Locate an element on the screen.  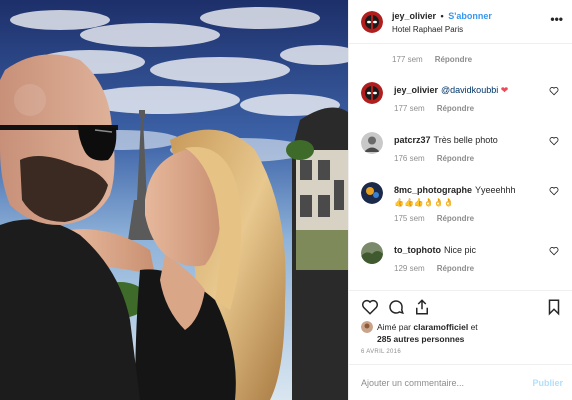
comment-bubble-icon is located at coordinates (396, 307).